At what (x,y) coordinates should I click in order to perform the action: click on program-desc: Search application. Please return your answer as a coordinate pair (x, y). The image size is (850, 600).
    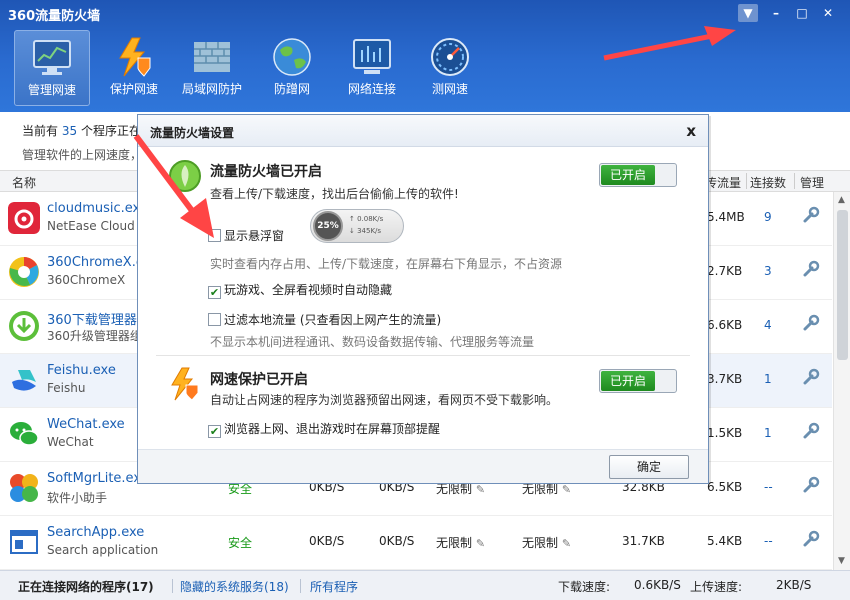
    Looking at the image, I should click on (103, 550).